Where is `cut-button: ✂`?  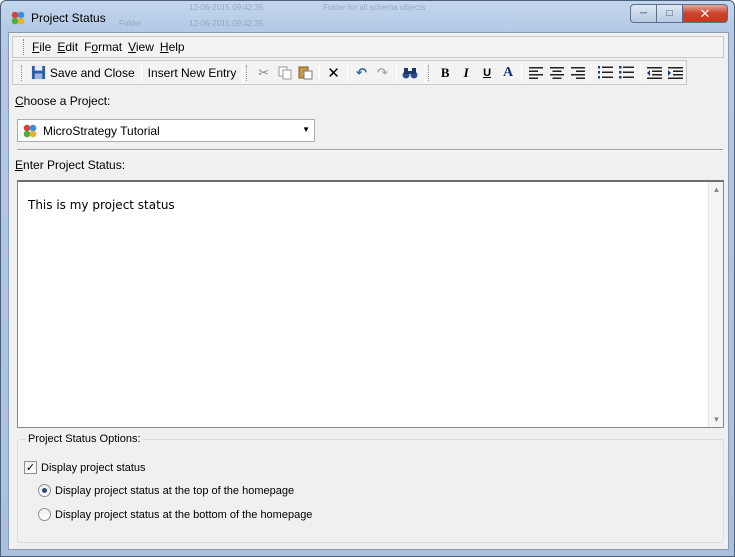
cut-button: ✂ is located at coordinates (263, 72).